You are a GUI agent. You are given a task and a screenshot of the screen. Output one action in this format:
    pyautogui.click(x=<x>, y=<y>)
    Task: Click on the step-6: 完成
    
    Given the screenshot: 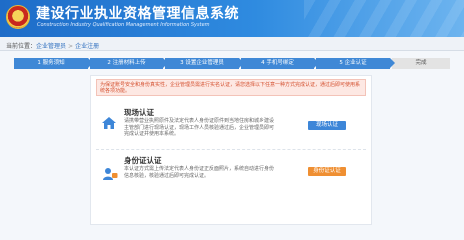 What is the action you would take?
    pyautogui.click(x=421, y=63)
    